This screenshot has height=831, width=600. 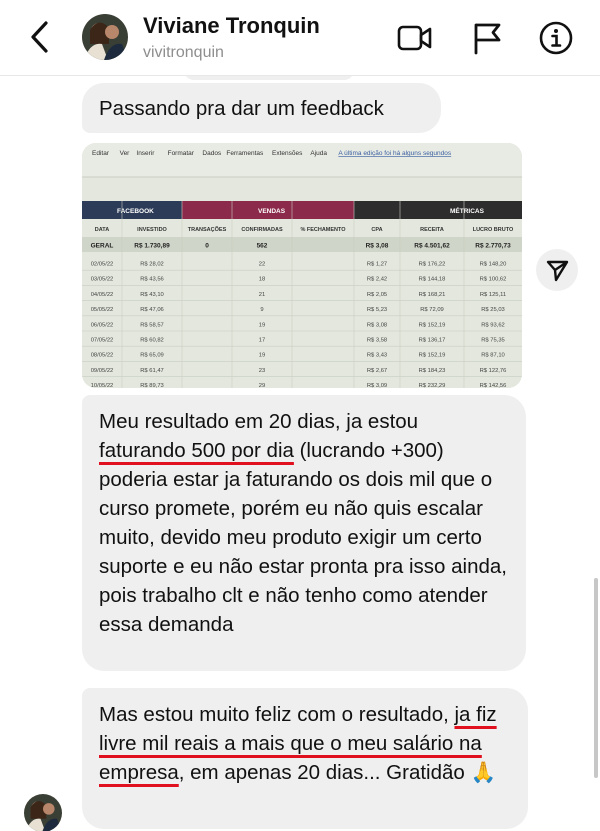 What do you see at coordinates (377, 341) in the screenshot?
I see `table-cell: R$ 3,58` at bounding box center [377, 341].